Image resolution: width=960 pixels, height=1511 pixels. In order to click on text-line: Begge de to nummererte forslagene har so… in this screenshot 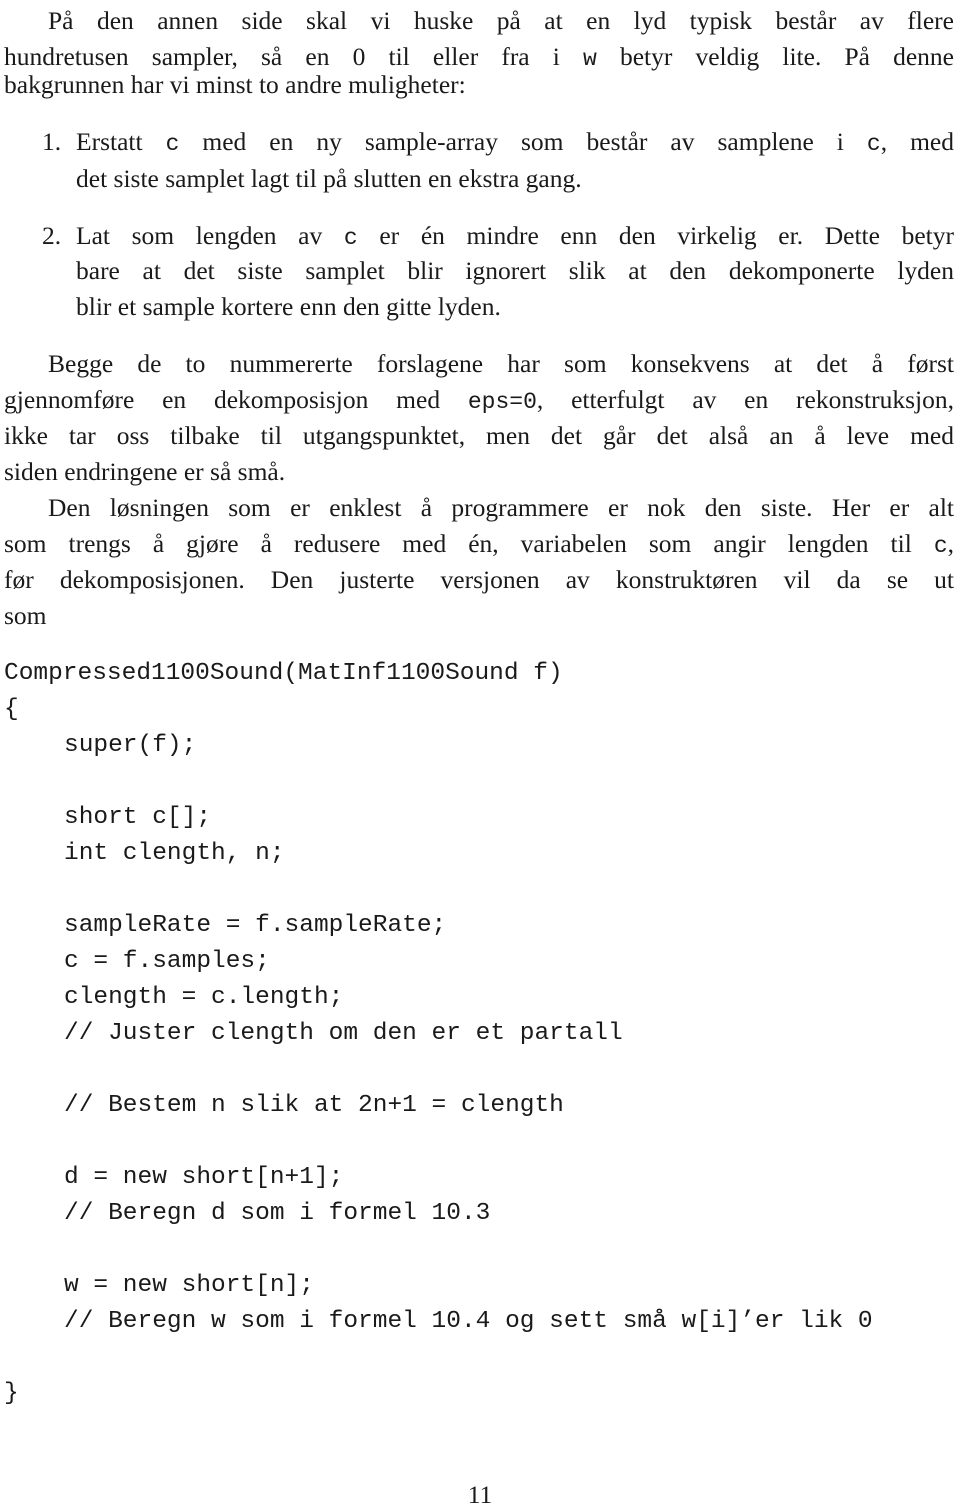, I will do `click(501, 363)`.